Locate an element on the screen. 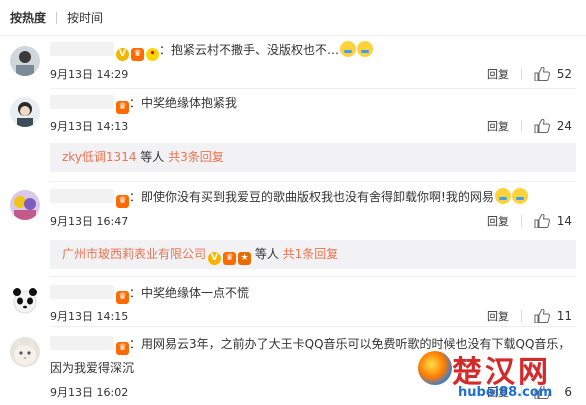 The width and height of the screenshot is (586, 405). site-watermark: 楚汉网 hubei88.com is located at coordinates (496, 374).